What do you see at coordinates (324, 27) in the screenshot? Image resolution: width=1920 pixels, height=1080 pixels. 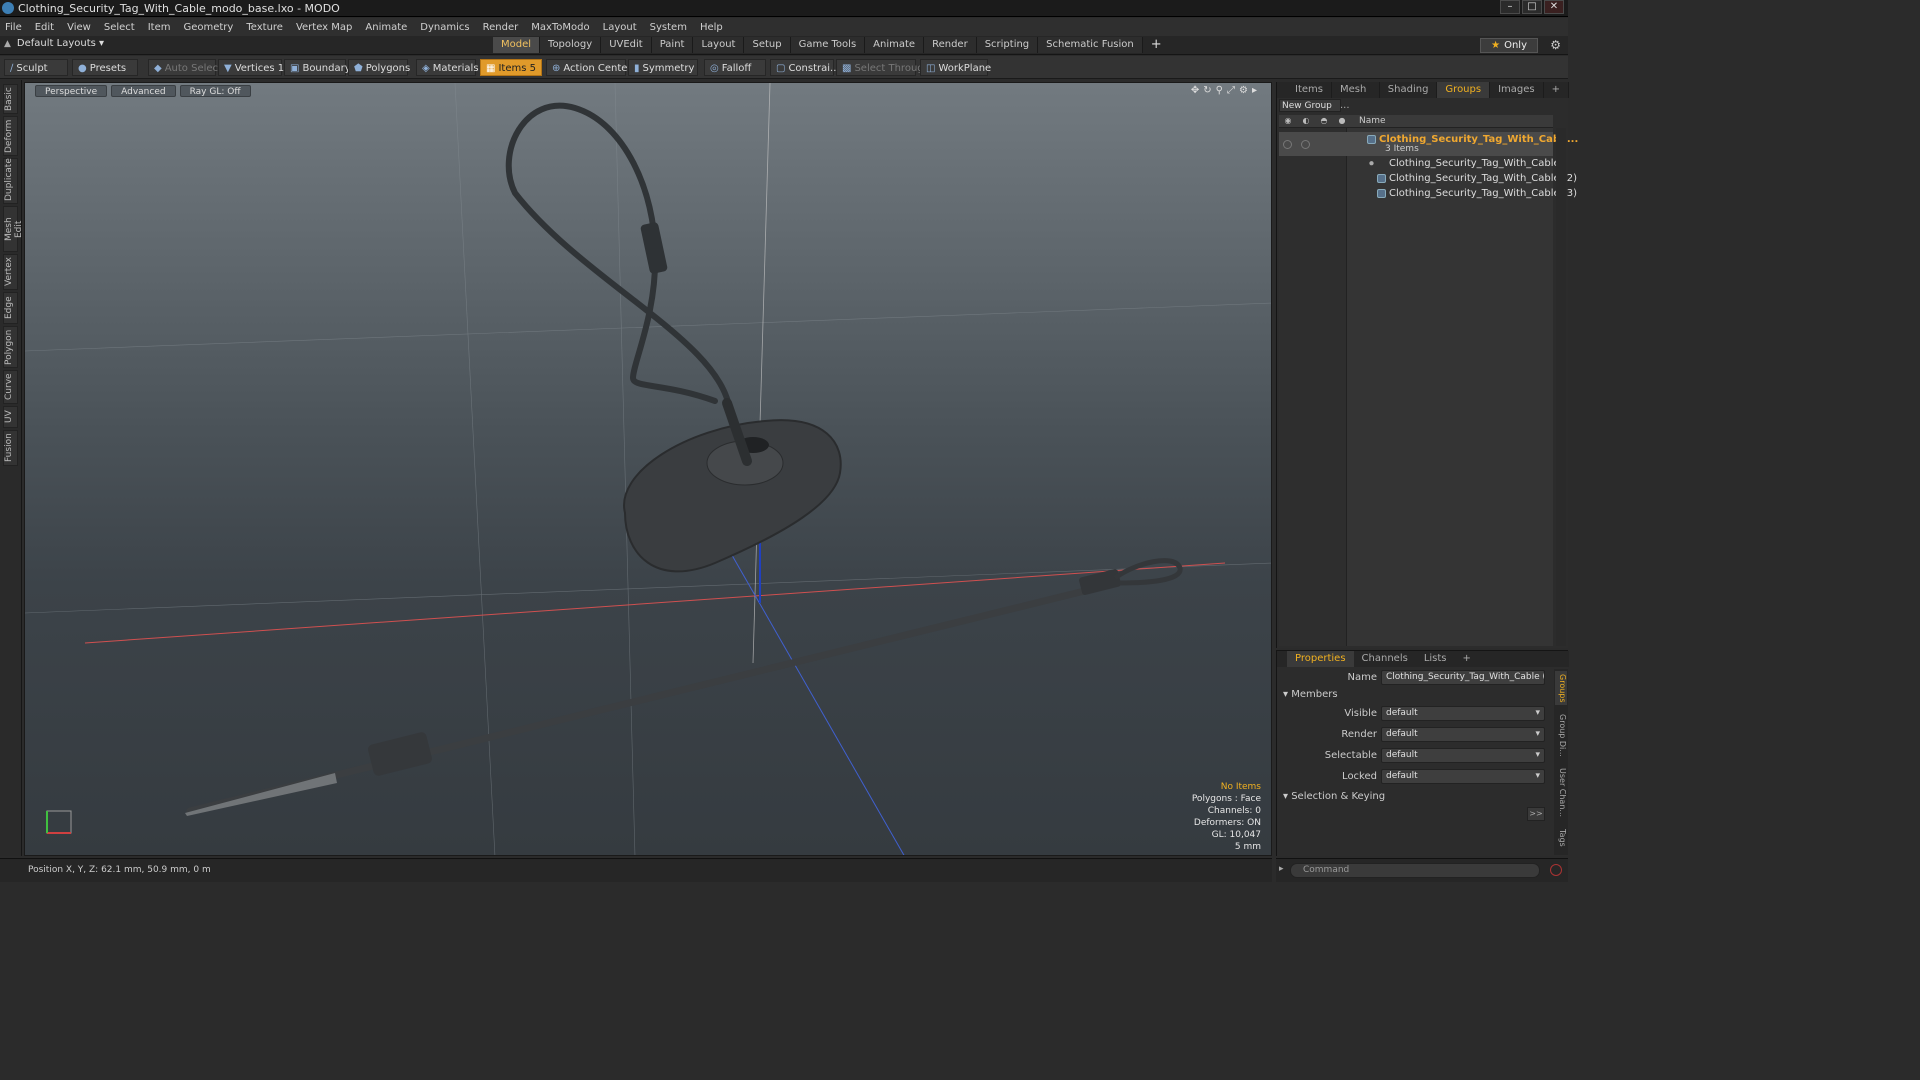 I see `menu-vertex-map: Vertex Map` at bounding box center [324, 27].